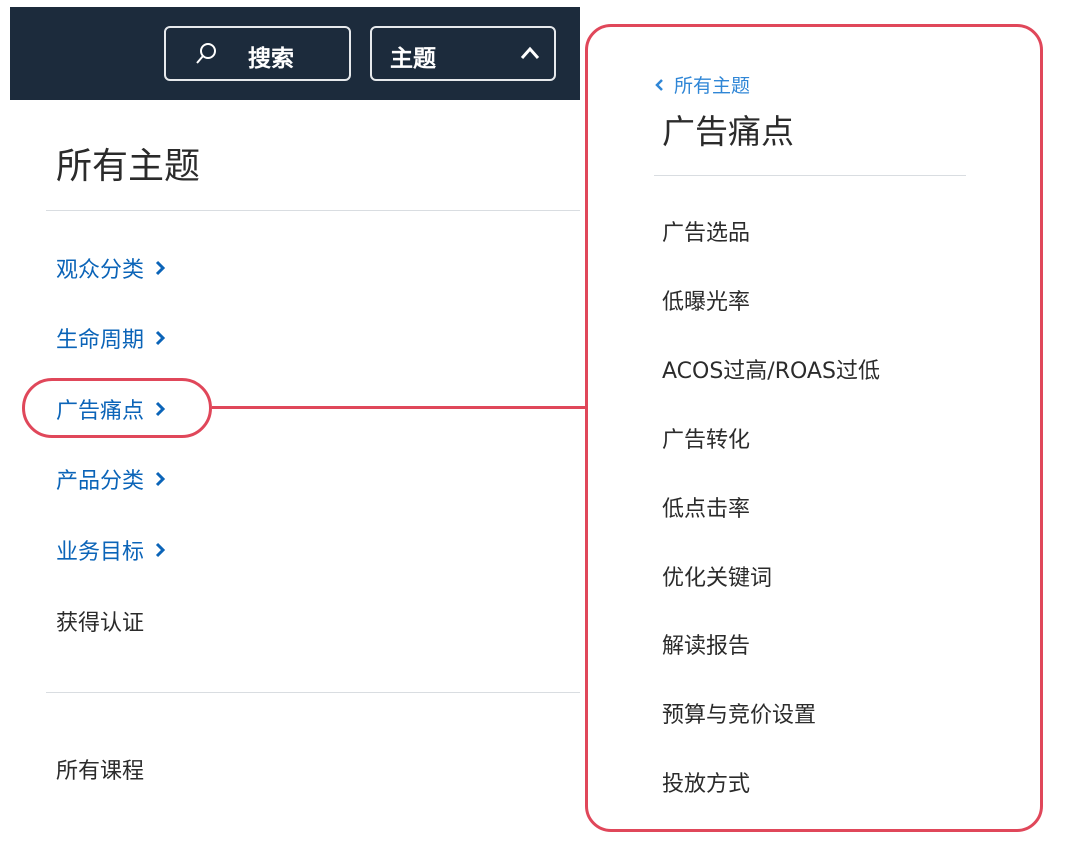 The width and height of the screenshot is (1080, 847). What do you see at coordinates (706, 644) in the screenshot?
I see `subtopic-item: 解读报告` at bounding box center [706, 644].